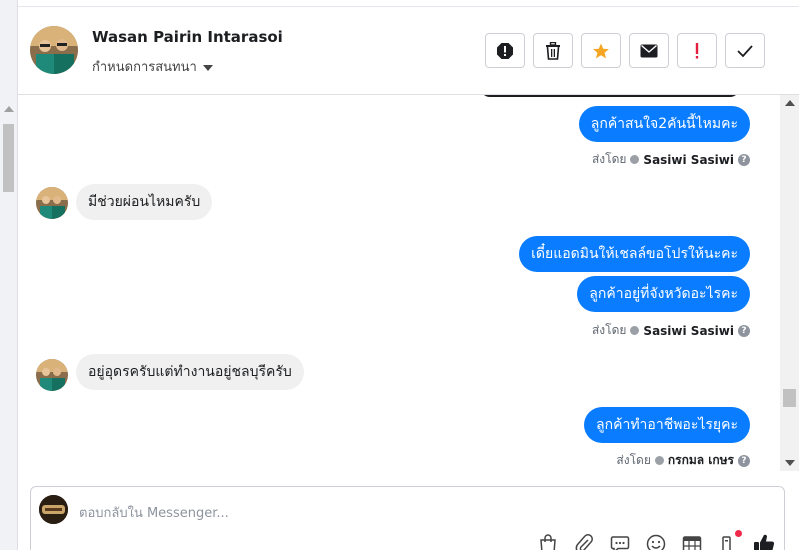 This screenshot has width=799, height=550. What do you see at coordinates (144, 67) in the screenshot?
I see `assign-conversation-label: กำหนดการสนทนา` at bounding box center [144, 67].